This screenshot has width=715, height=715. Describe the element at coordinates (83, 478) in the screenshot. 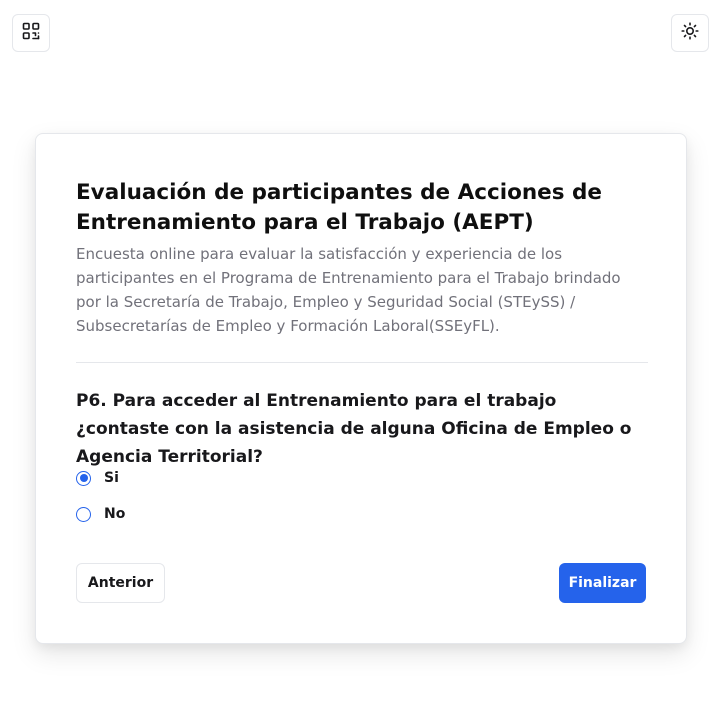

I see `radio-si` at that location.